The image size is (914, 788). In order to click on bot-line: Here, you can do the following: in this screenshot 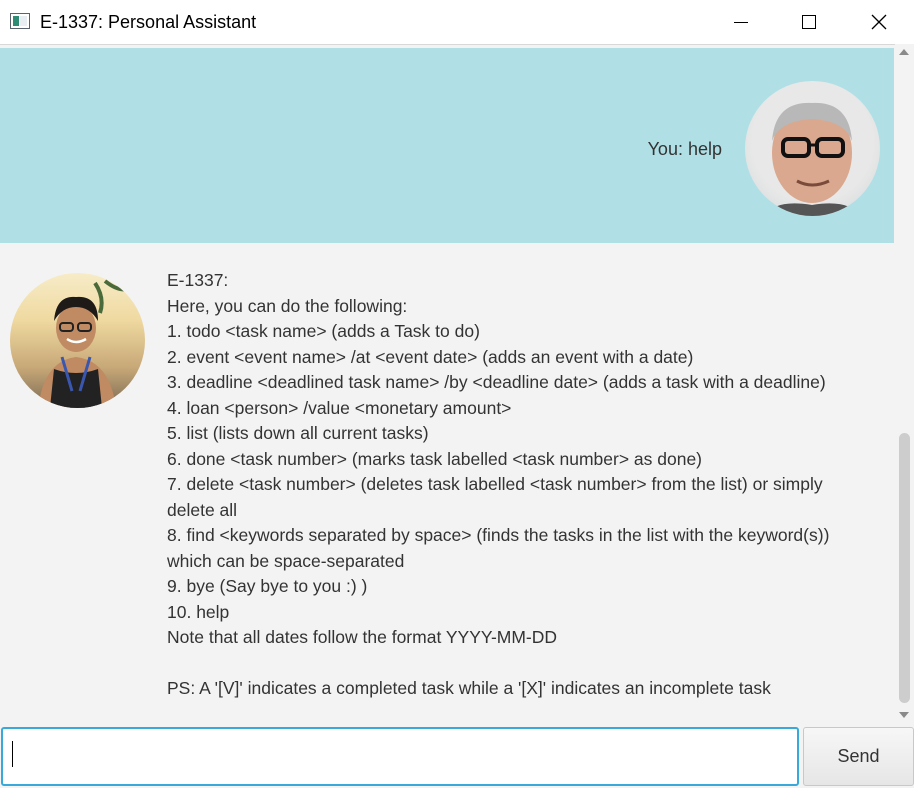, I will do `click(287, 305)`.